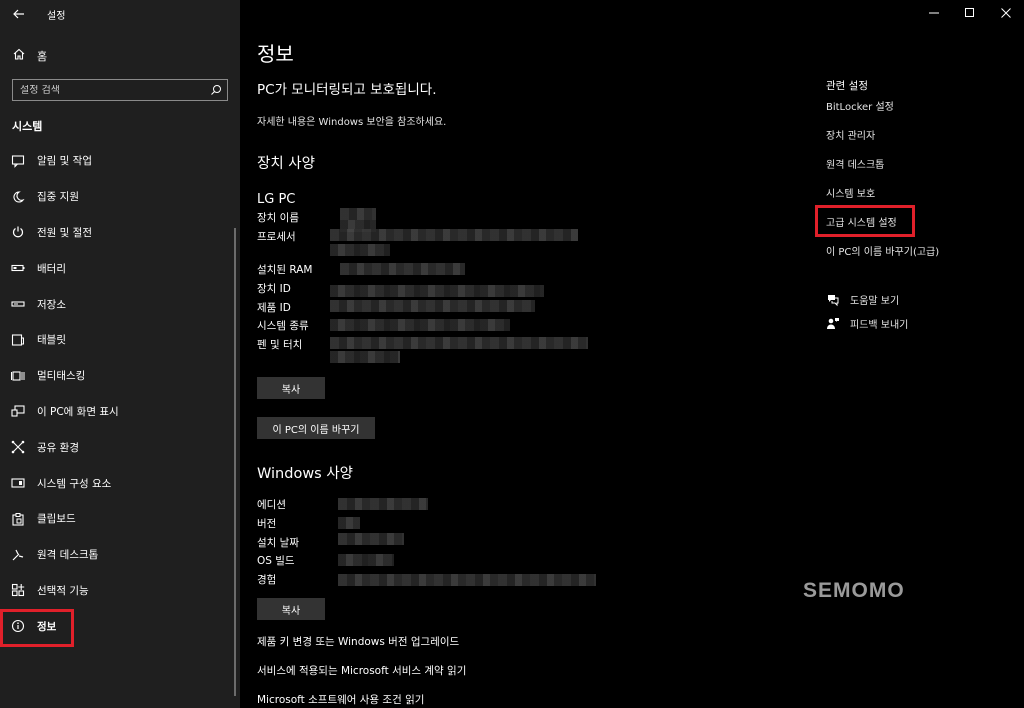 The image size is (1024, 708). What do you see at coordinates (833, 324) in the screenshot?
I see `feedback-icon` at bounding box center [833, 324].